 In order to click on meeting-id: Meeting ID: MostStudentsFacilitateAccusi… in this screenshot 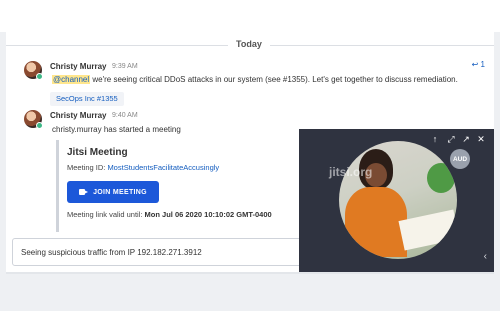, I will do `click(143, 167)`.